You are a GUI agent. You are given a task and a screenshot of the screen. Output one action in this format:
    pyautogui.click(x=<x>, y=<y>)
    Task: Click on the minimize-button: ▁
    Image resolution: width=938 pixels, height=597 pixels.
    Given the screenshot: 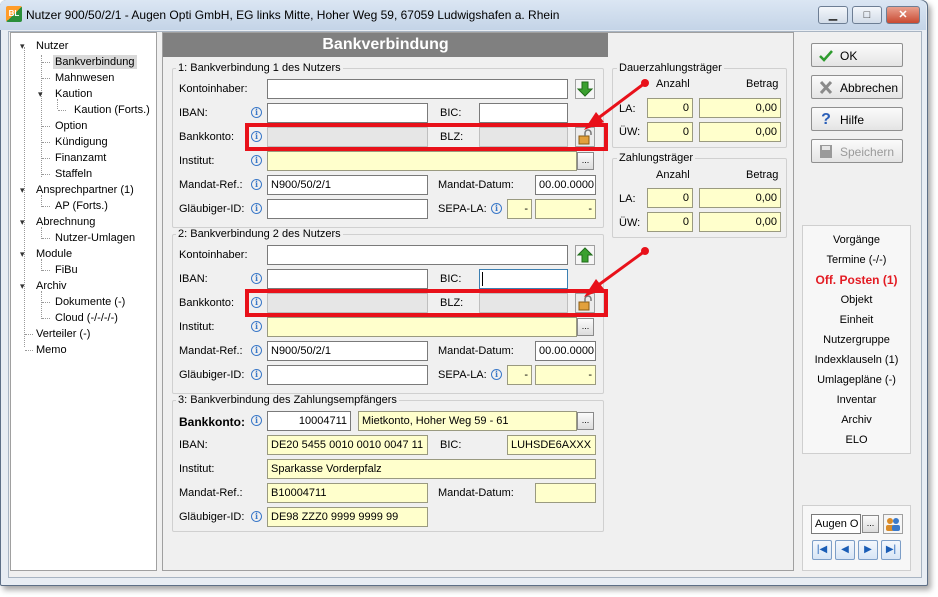 What is the action you would take?
    pyautogui.click(x=833, y=15)
    